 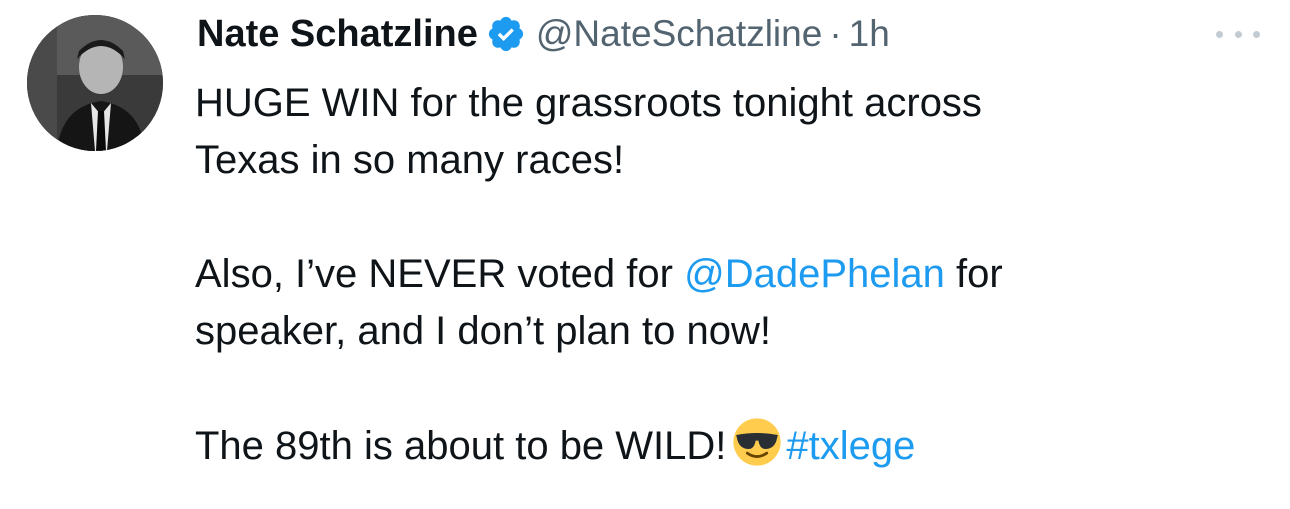 I want to click on avatar-photo-icon, so click(x=95, y=83).